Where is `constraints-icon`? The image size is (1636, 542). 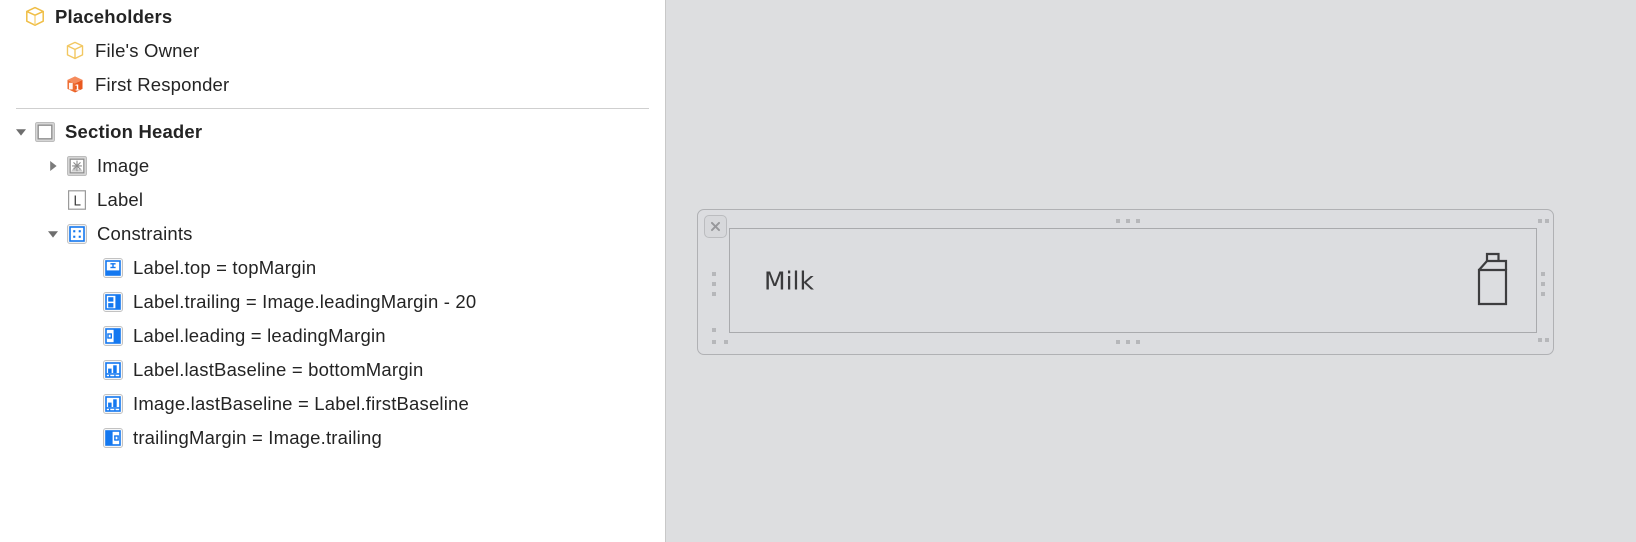
constraints-icon is located at coordinates (77, 234).